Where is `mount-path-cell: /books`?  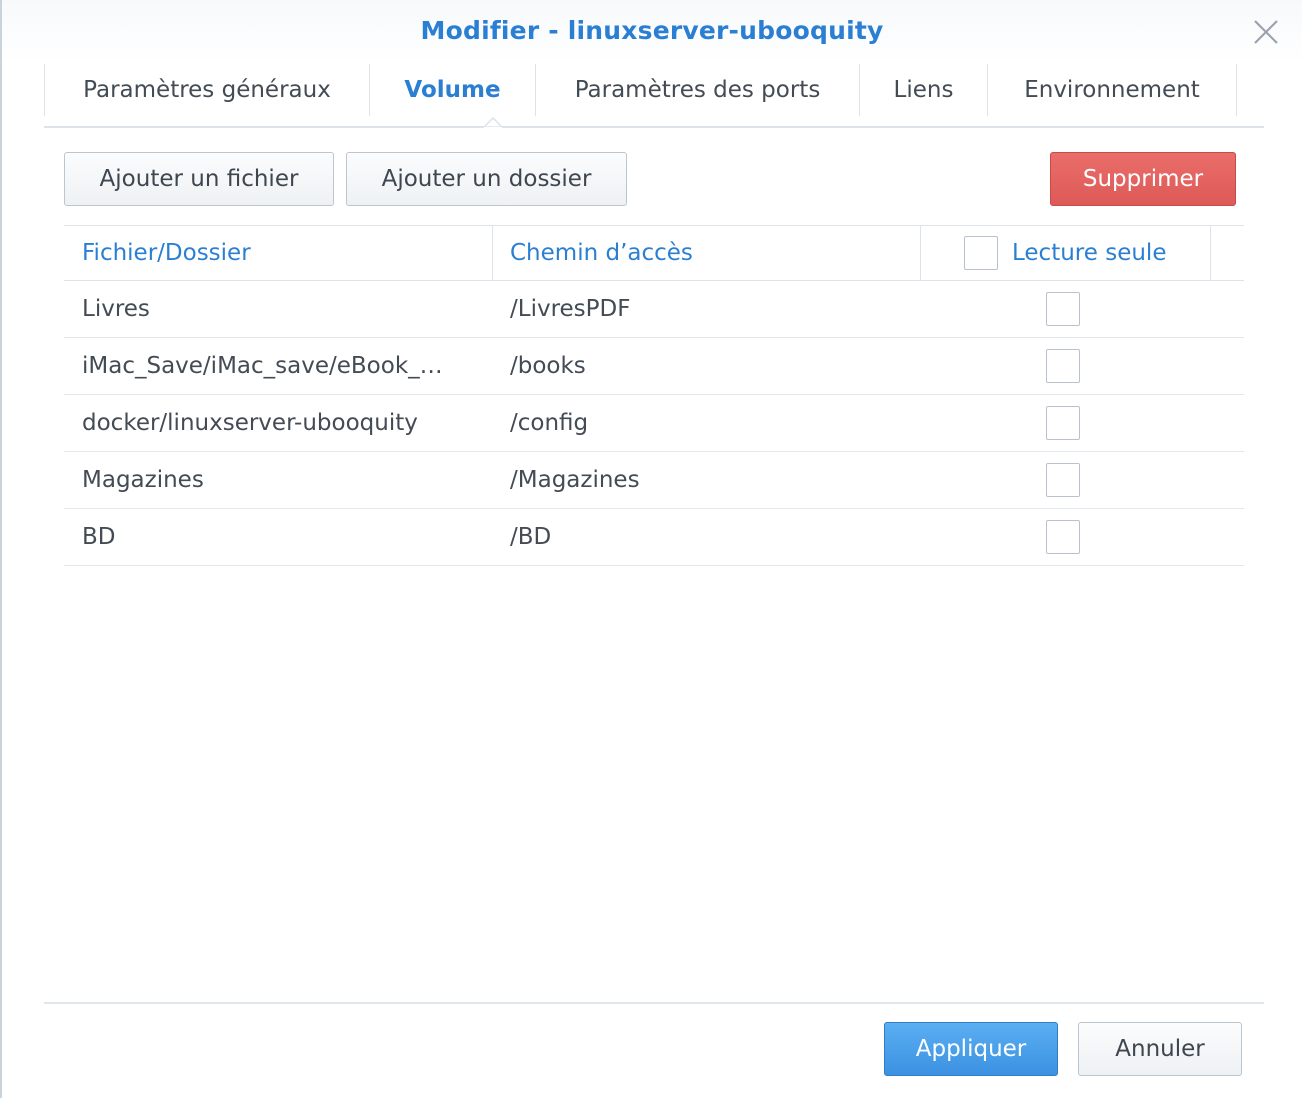
mount-path-cell: /books is located at coordinates (548, 366).